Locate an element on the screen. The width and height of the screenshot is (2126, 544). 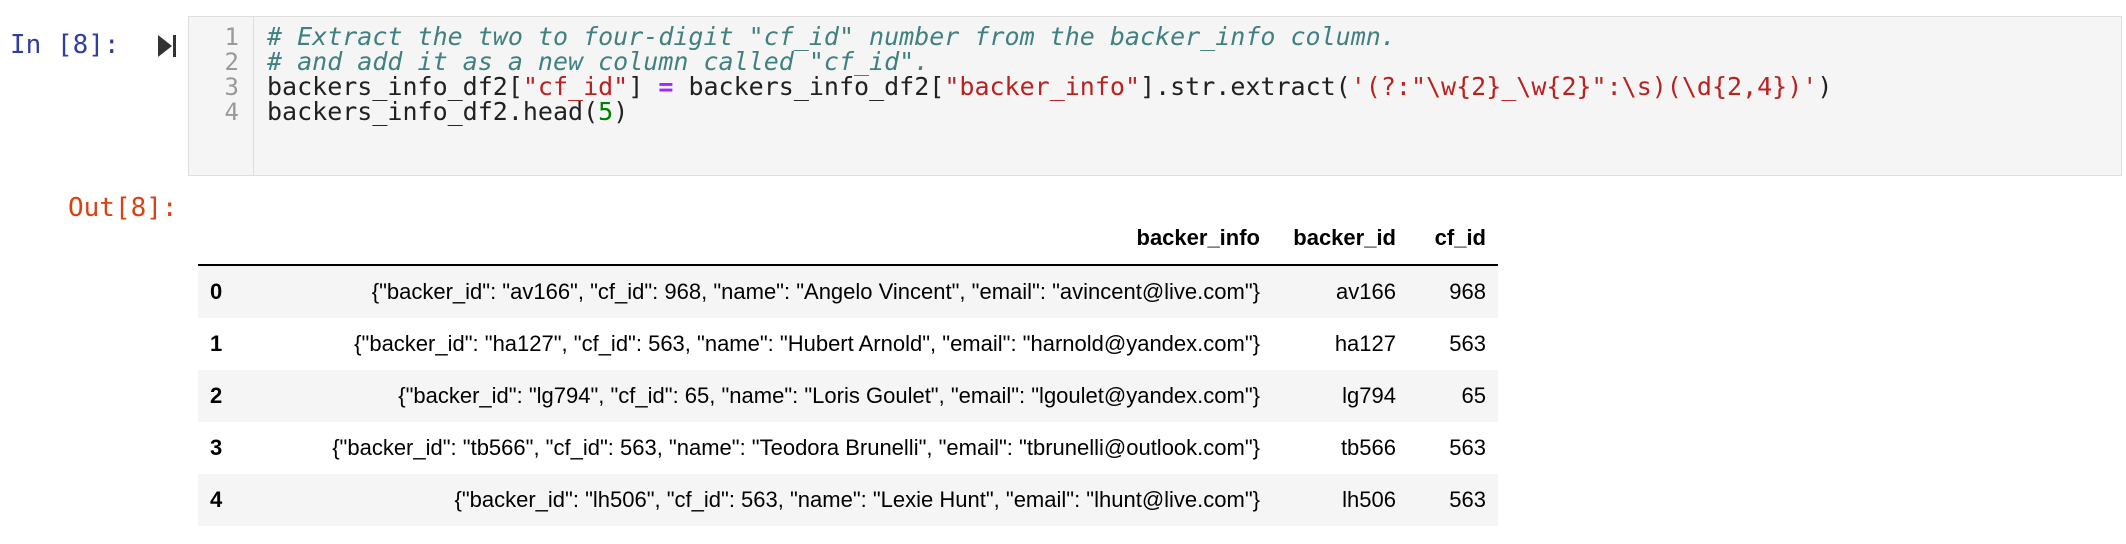
cell-backer-id: ha127 is located at coordinates (1365, 343).